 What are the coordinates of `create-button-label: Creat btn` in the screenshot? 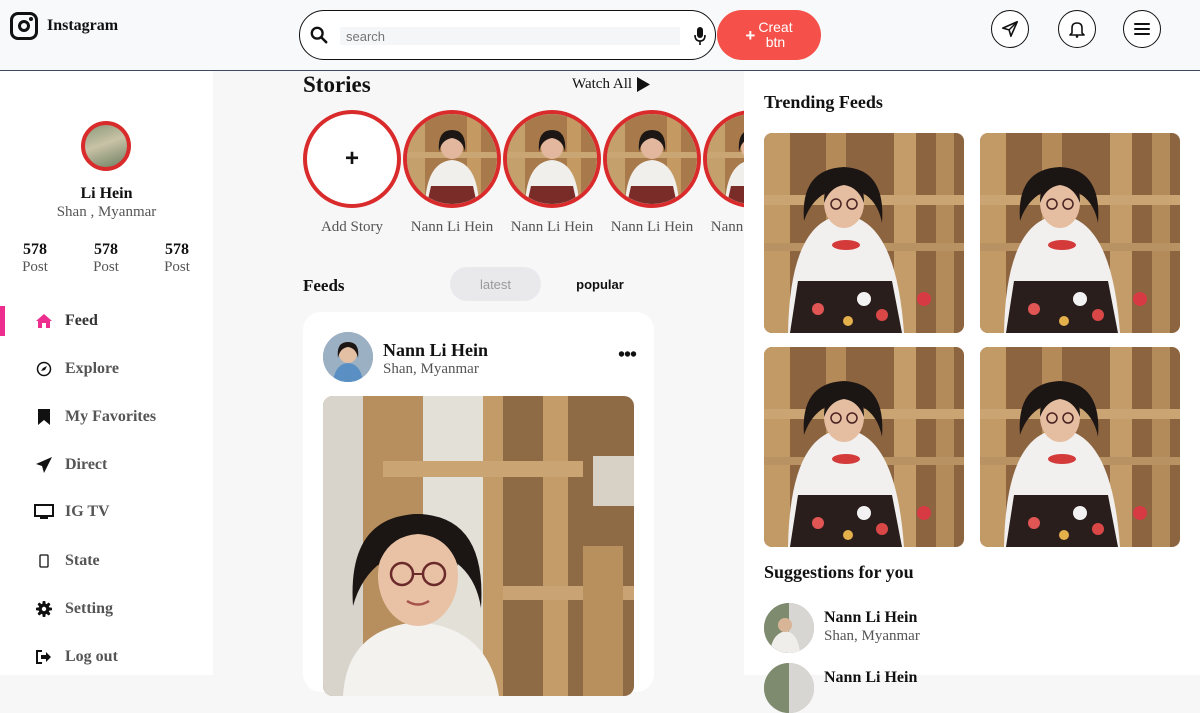 It's located at (775, 34).